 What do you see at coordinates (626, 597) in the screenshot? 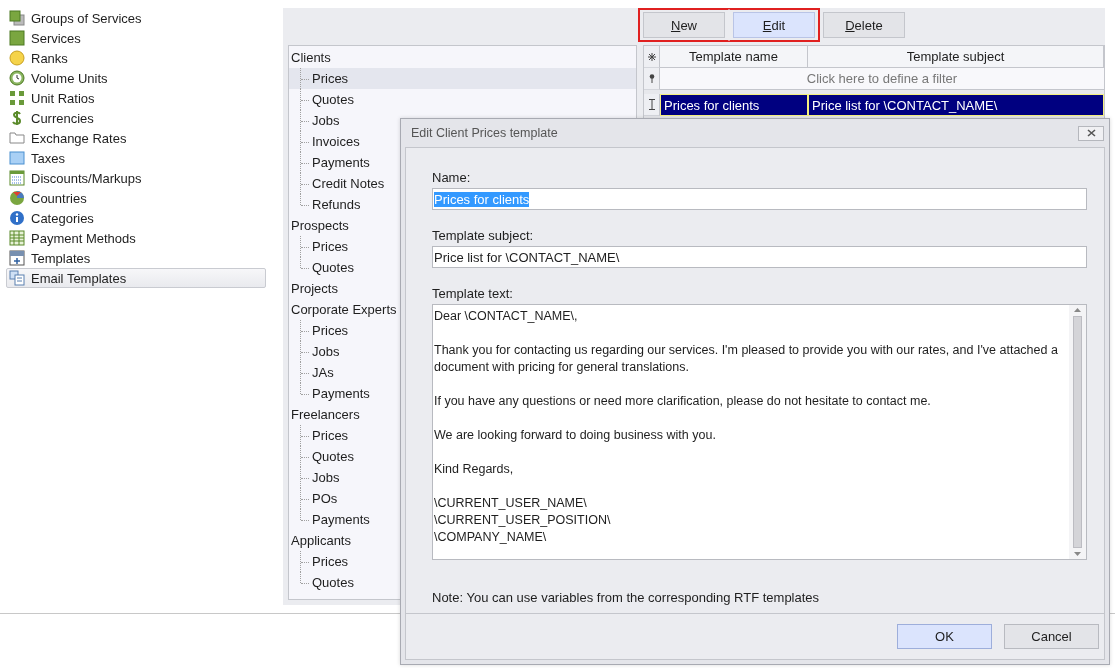
I see `note-text: Note: You can use variables from the corresponding RTF templates` at bounding box center [626, 597].